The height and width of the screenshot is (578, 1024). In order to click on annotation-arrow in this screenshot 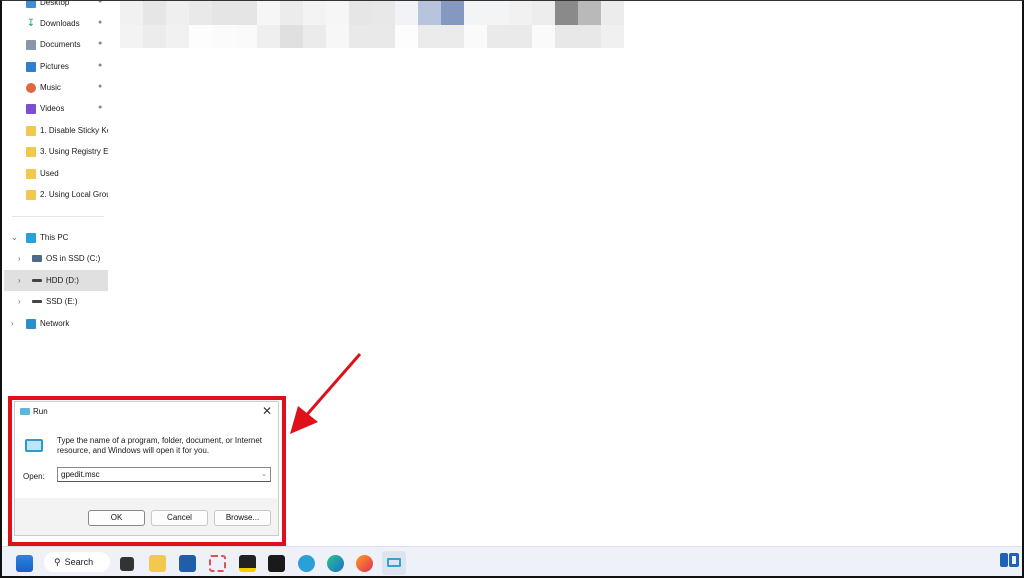, I will do `click(326, 393)`.